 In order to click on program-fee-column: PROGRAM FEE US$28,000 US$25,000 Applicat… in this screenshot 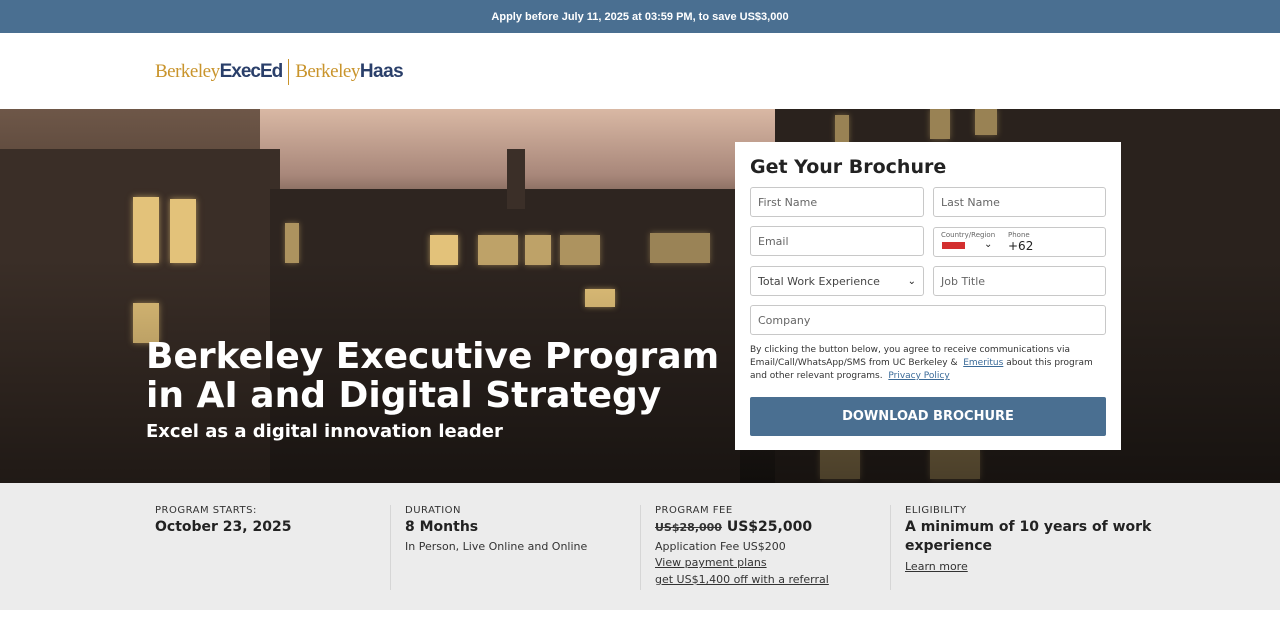, I will do `click(770, 546)`.